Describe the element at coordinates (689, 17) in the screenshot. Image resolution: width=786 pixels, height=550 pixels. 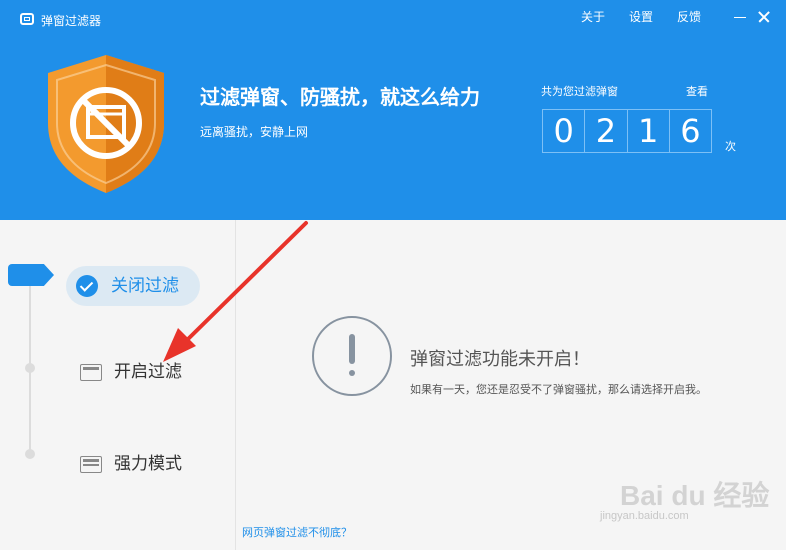
I see `feedback-menu: 反馈` at that location.